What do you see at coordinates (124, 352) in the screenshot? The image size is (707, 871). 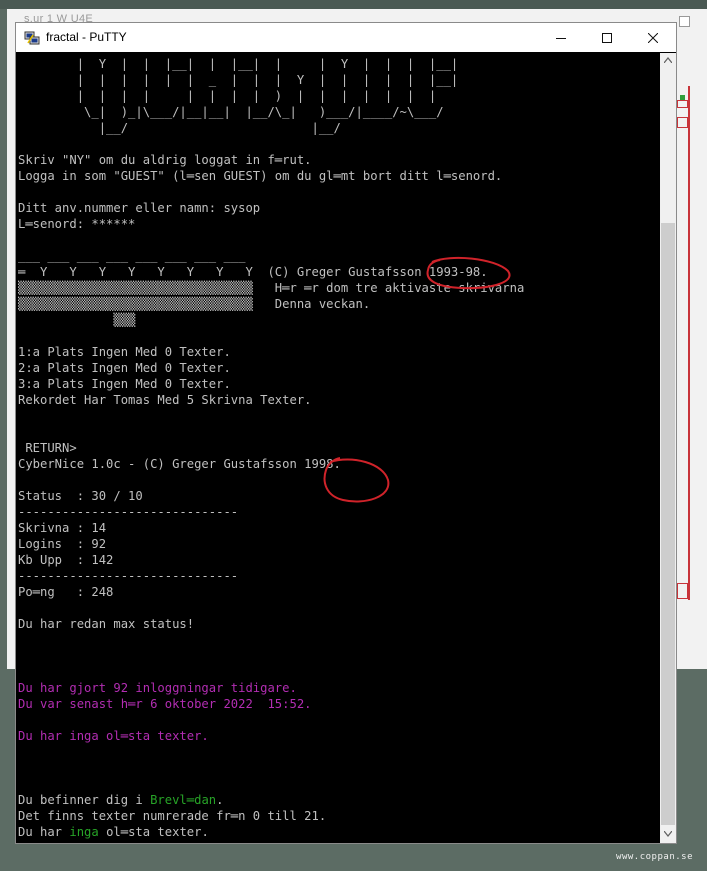 I see `terminal-line: 1:a Plats Ingen Med 0 Texter.` at bounding box center [124, 352].